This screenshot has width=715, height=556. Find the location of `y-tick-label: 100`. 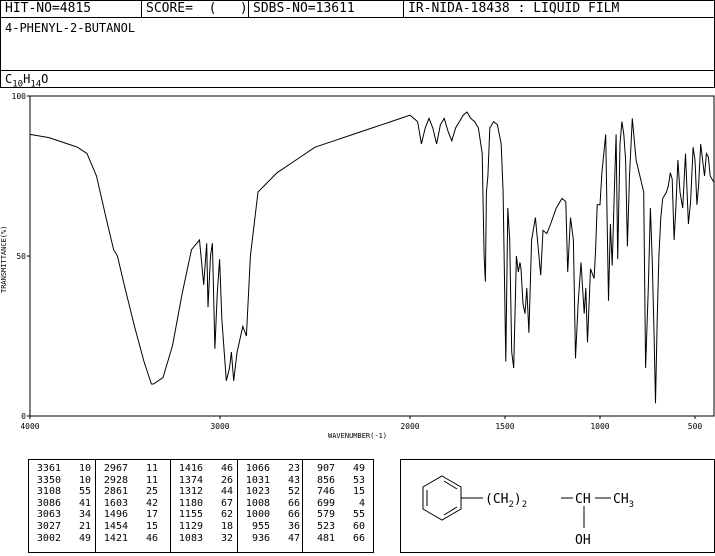

y-tick-label: 100 is located at coordinates (19, 96).